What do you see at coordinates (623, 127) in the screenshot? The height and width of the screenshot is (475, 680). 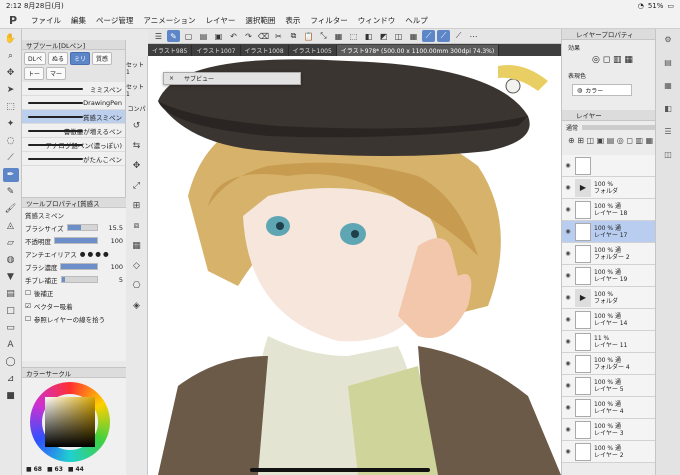 I see `opacity-slider` at bounding box center [623, 127].